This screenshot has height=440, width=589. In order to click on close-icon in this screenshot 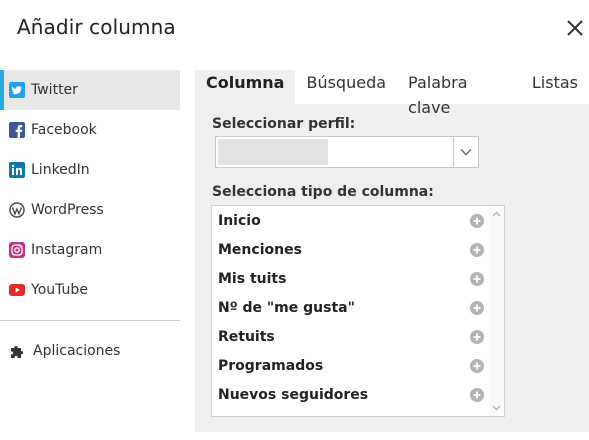, I will do `click(575, 28)`.